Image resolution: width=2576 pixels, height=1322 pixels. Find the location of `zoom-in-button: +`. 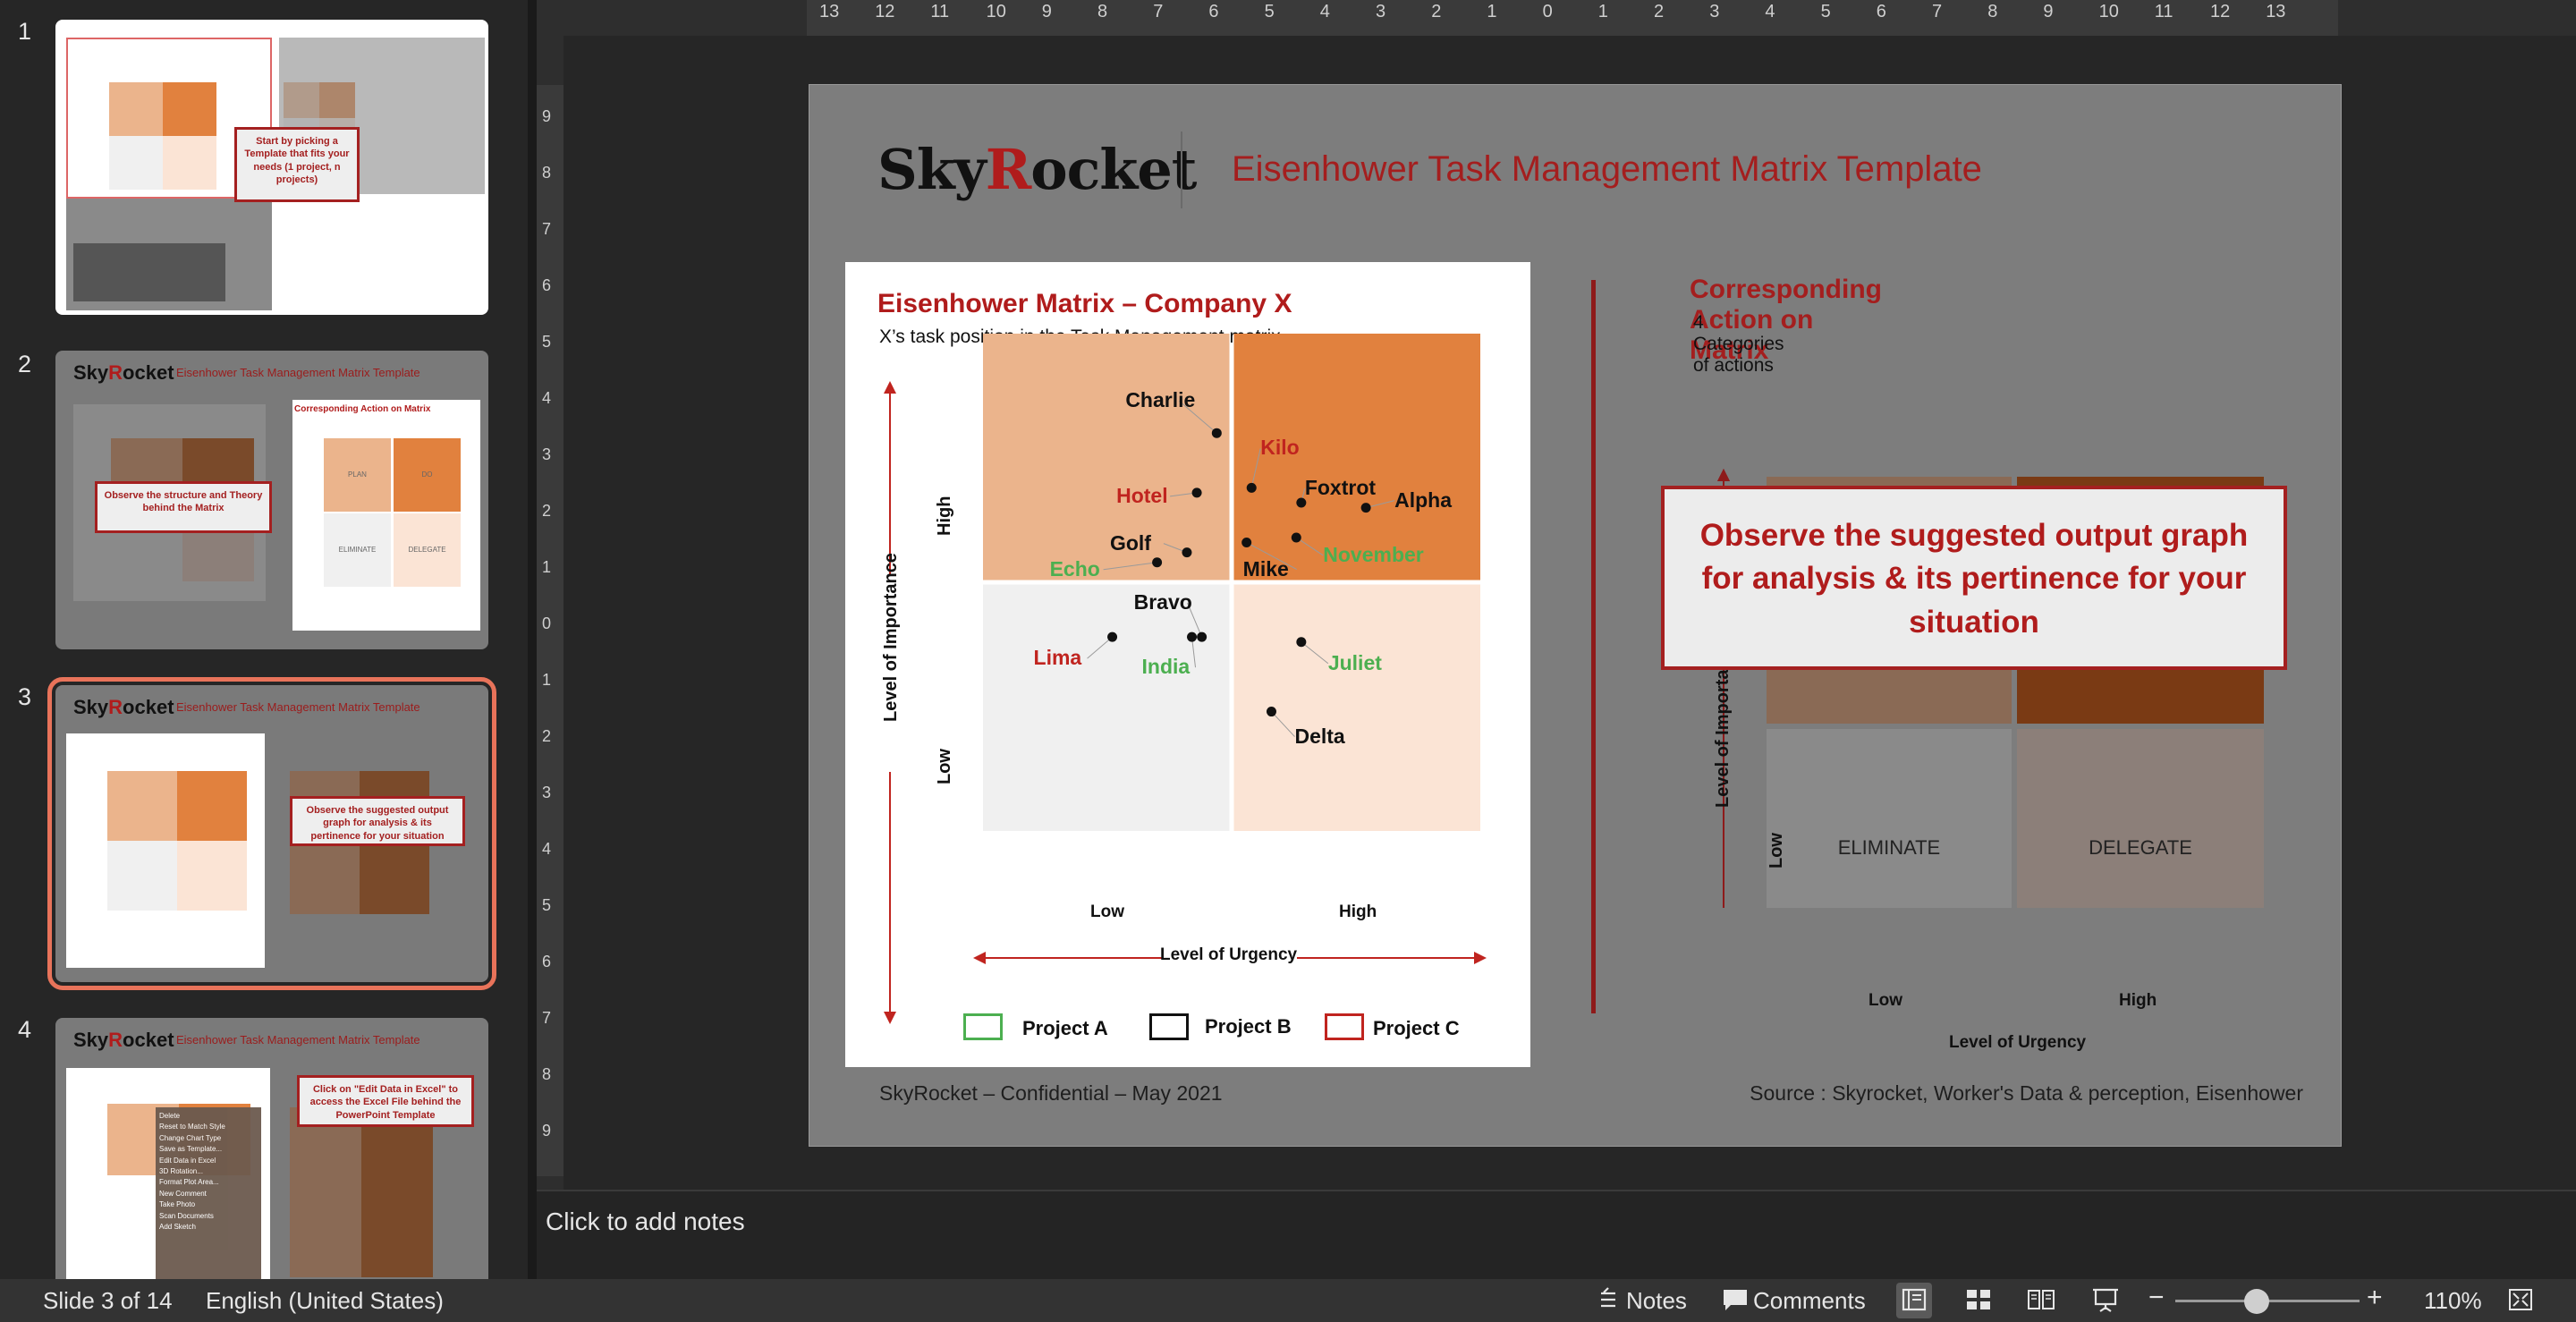

zoom-in-button: + is located at coordinates (2375, 1298).